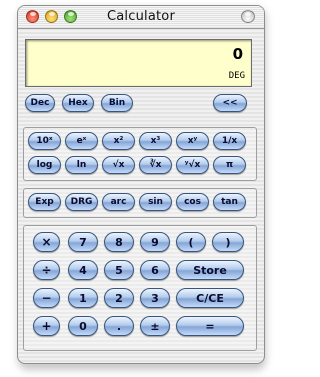 Image resolution: width=320 pixels, height=377 pixels. Describe the element at coordinates (210, 270) in the screenshot. I see `store-button: Store` at that location.